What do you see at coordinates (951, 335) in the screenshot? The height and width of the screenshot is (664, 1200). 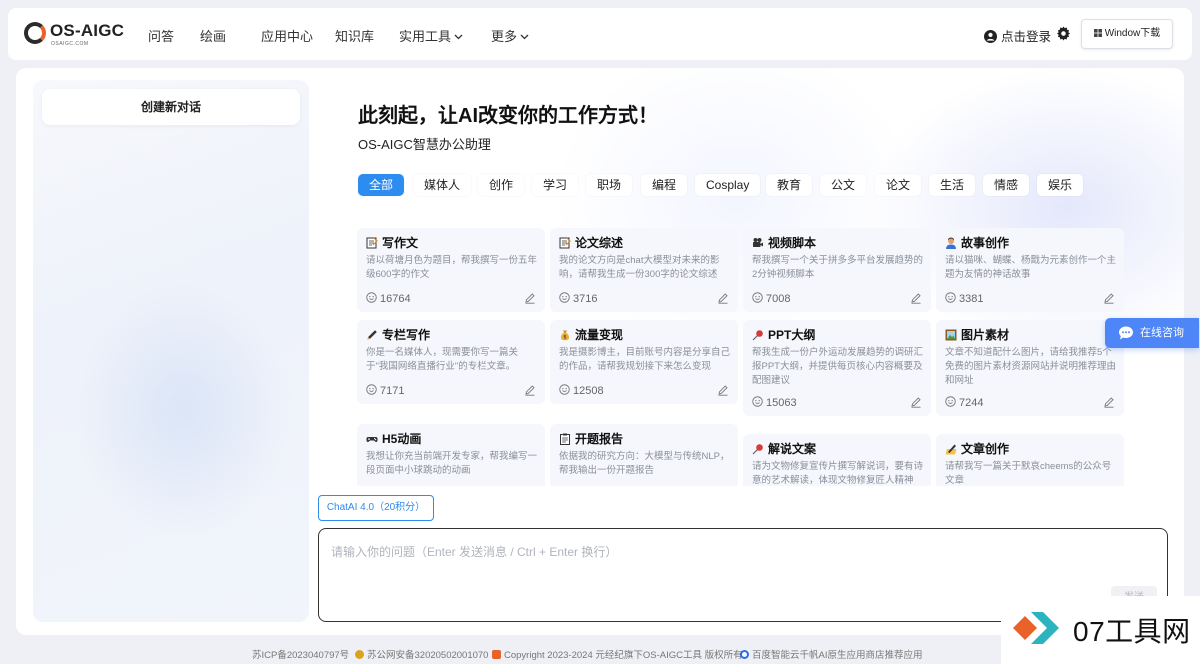 I see `picture-icon` at bounding box center [951, 335].